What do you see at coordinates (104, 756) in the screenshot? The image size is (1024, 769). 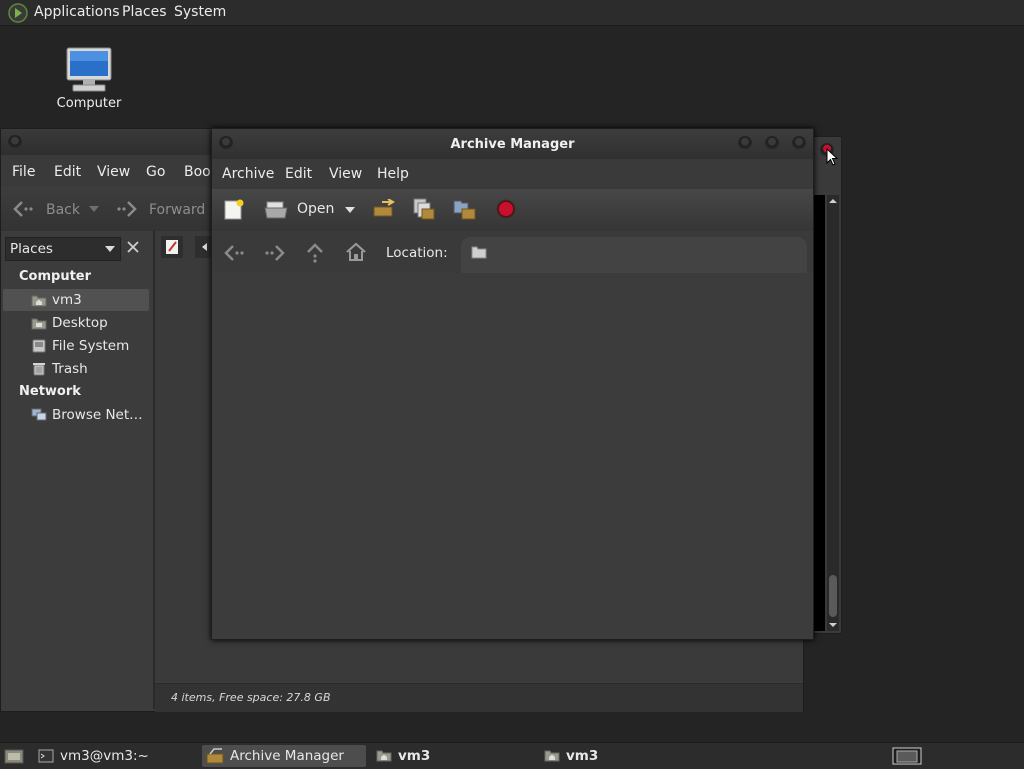 I see `task-label: vm3@vm3:~` at bounding box center [104, 756].